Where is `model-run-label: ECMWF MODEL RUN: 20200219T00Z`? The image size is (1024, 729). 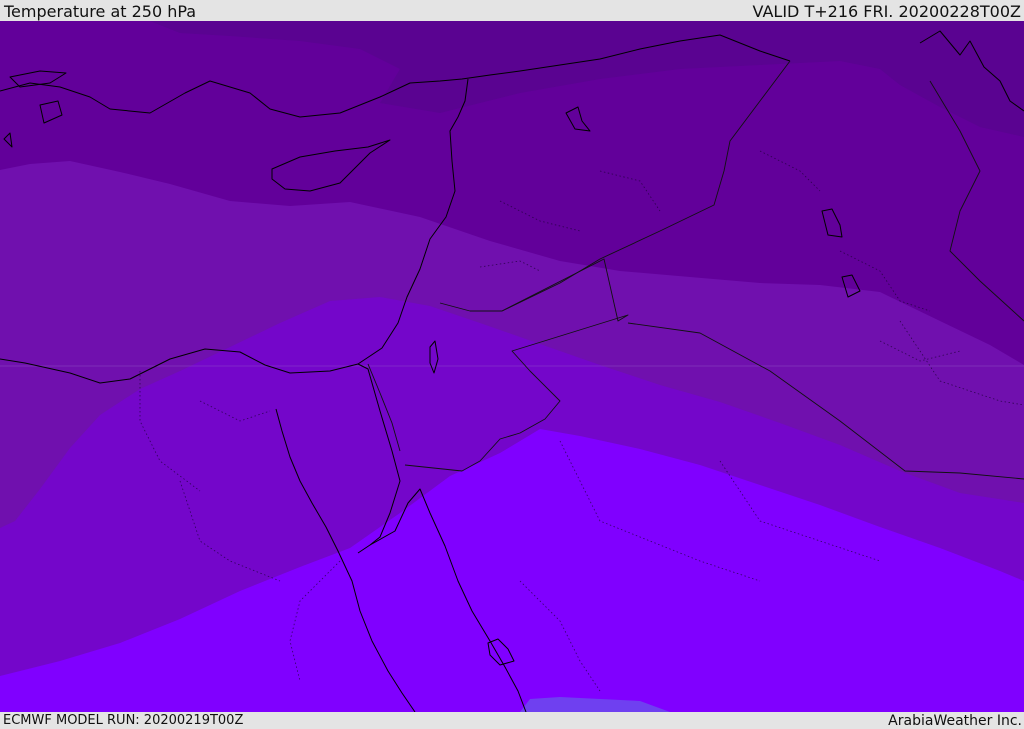 model-run-label: ECMWF MODEL RUN: 20200219T00Z is located at coordinates (123, 720).